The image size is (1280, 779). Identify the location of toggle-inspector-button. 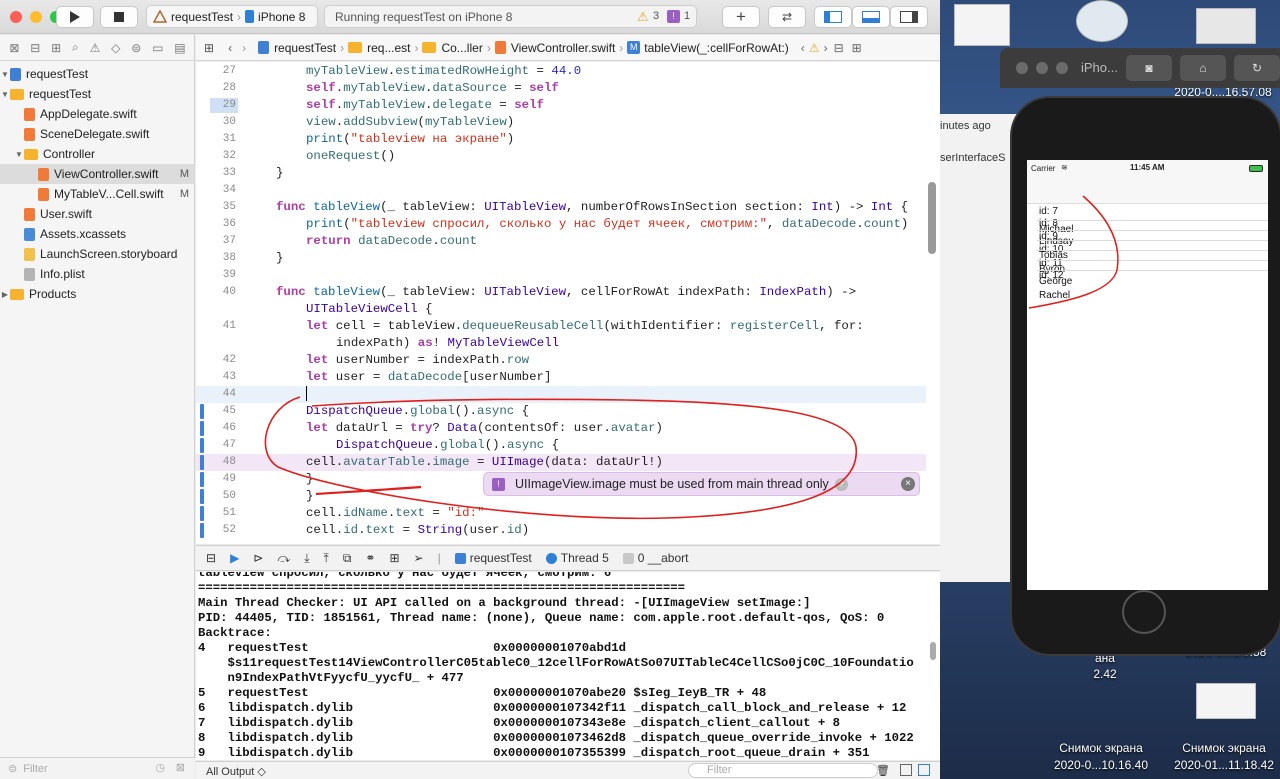
(909, 17).